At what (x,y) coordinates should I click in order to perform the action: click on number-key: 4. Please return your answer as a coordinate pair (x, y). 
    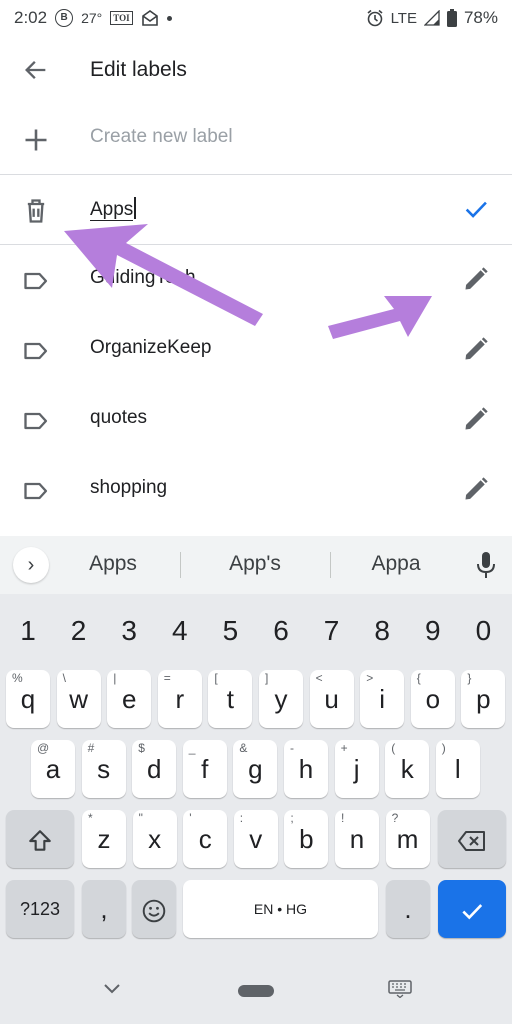
    Looking at the image, I should click on (180, 631).